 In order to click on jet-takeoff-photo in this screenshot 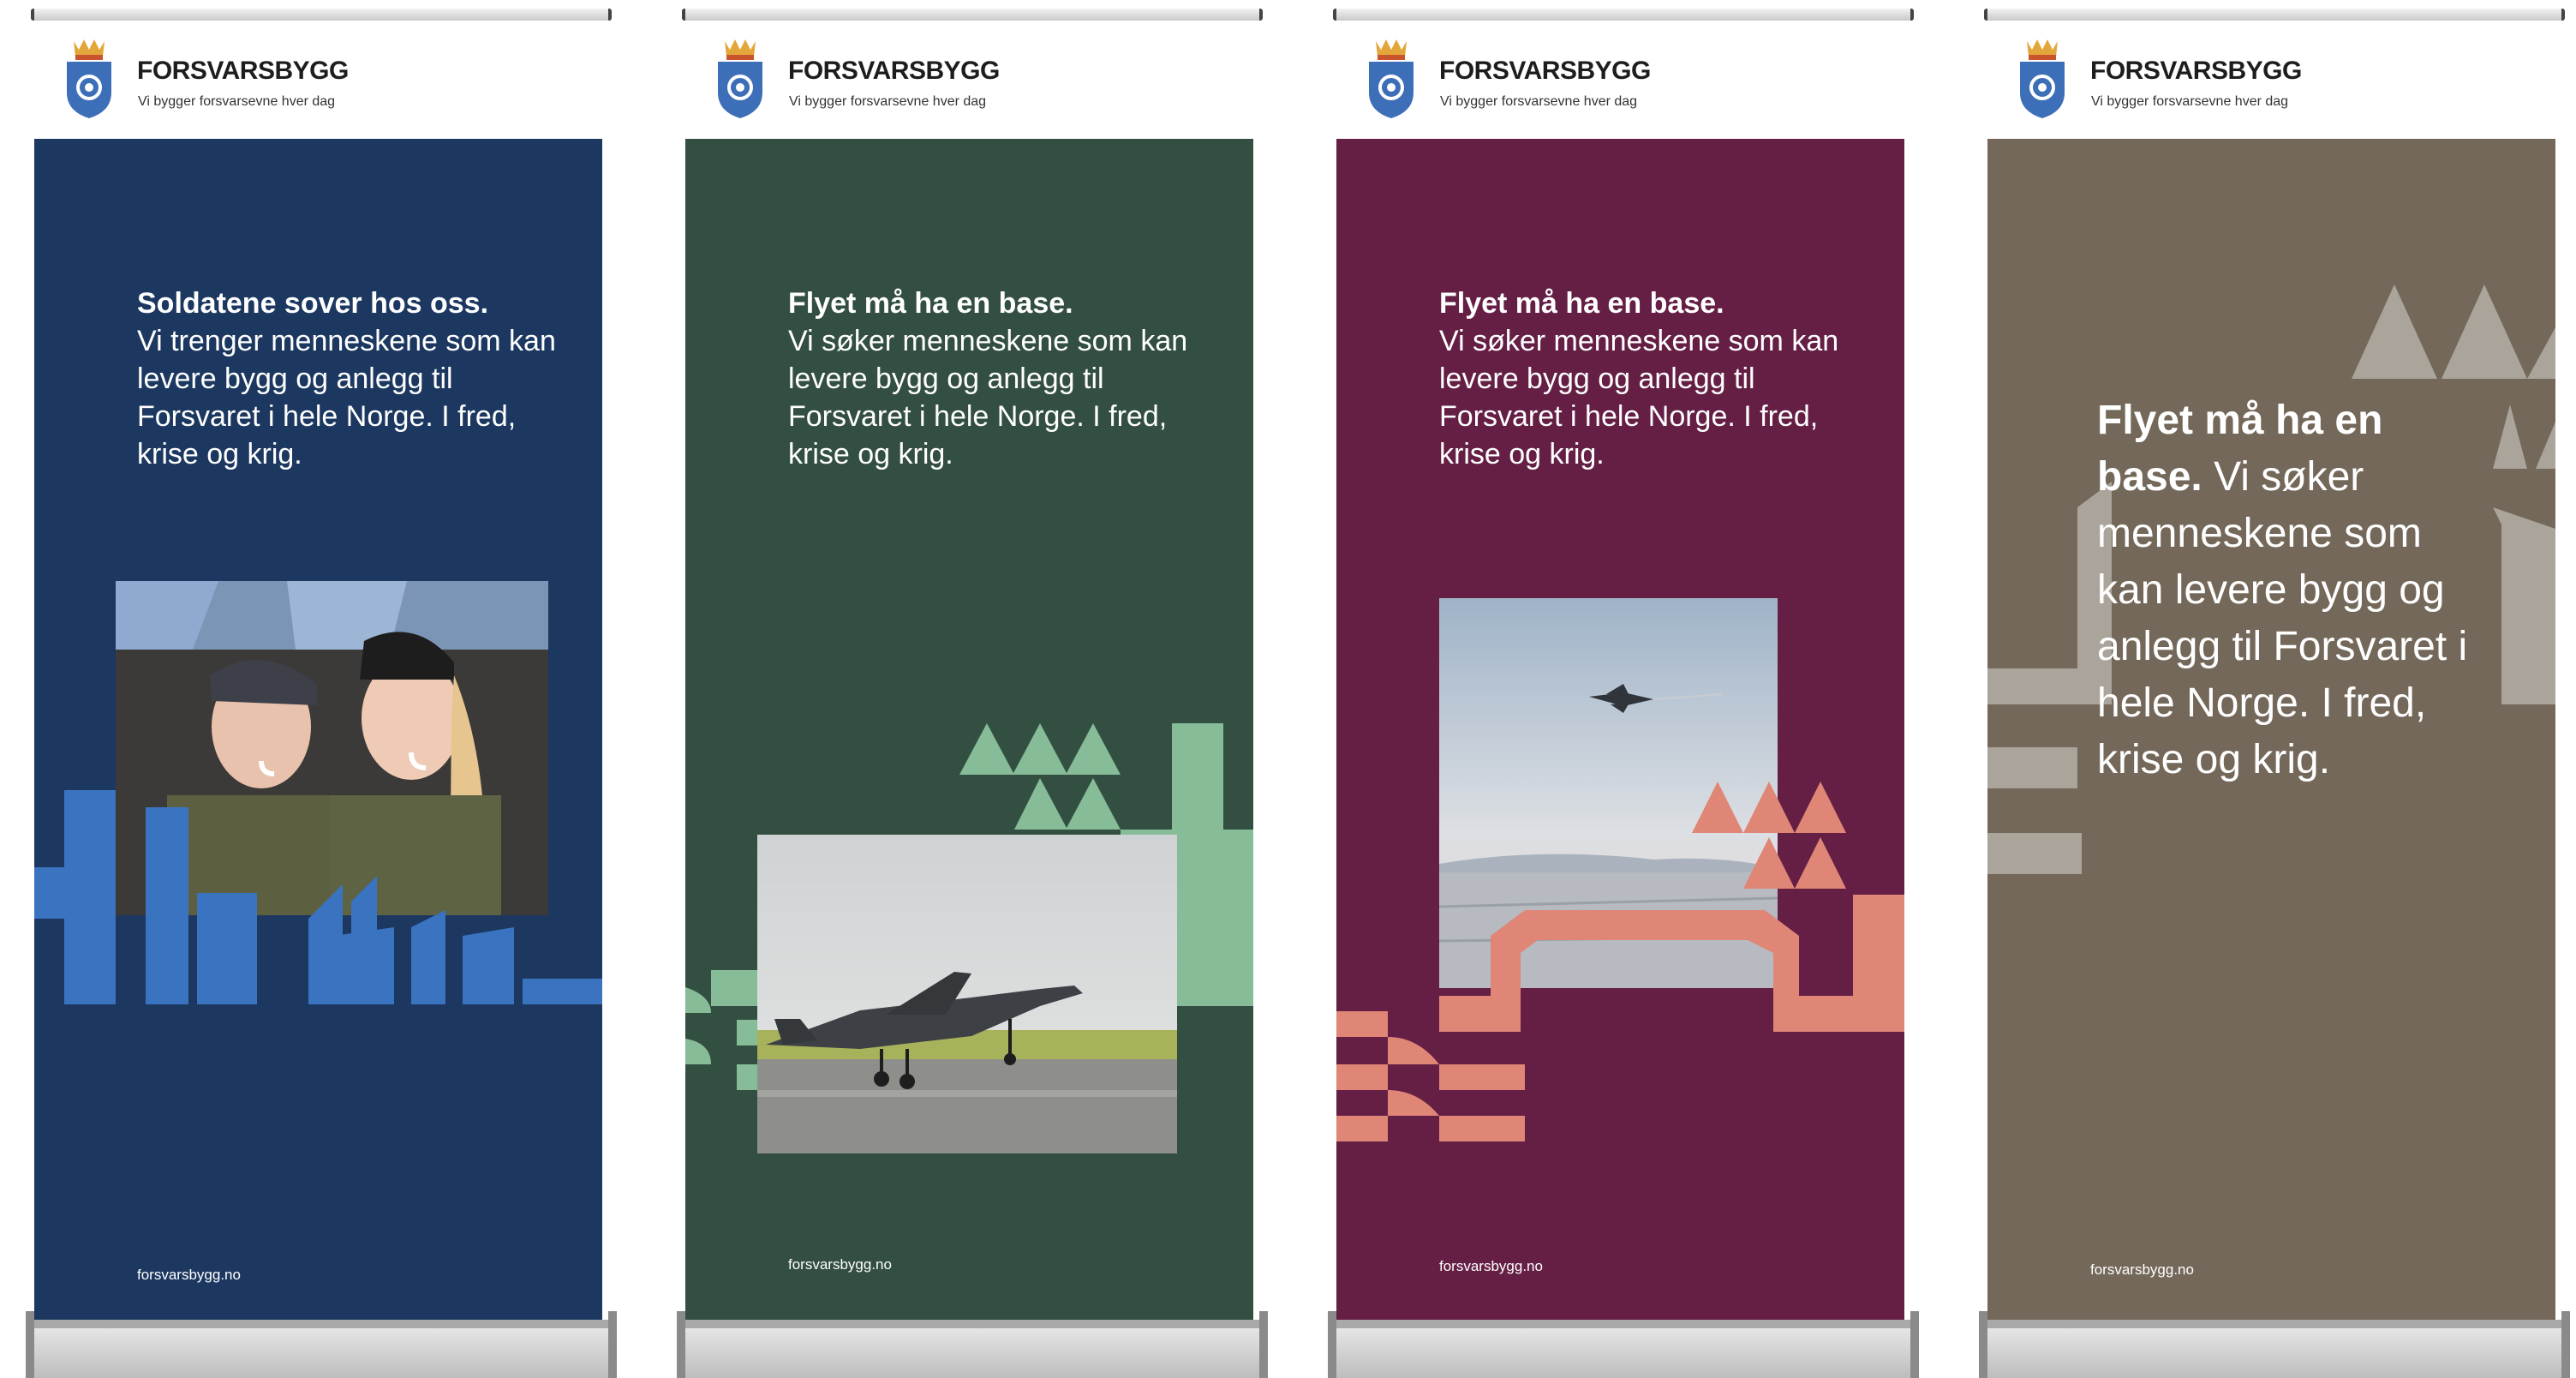, I will do `click(967, 994)`.